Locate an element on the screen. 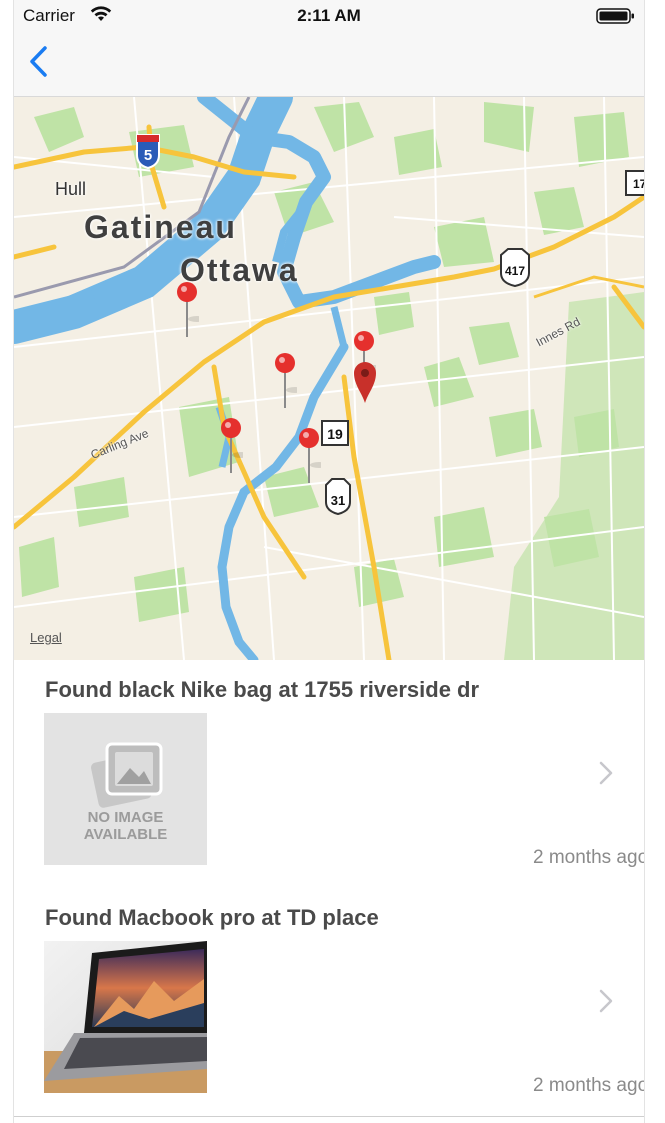 The image size is (665, 1123). map-label-gatineau: Gatineau is located at coordinates (160, 227).